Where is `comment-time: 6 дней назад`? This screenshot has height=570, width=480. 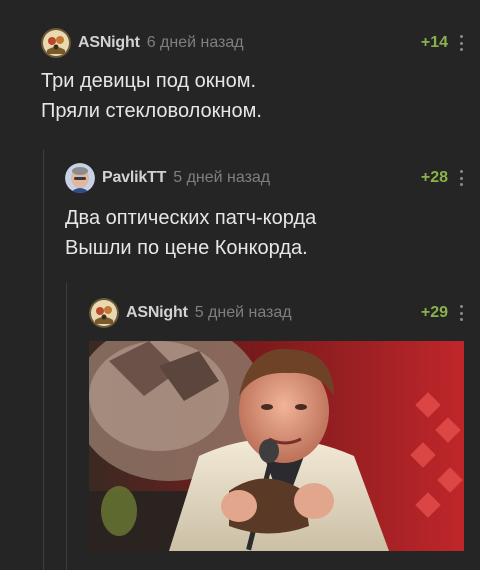 comment-time: 6 дней назад is located at coordinates (195, 43).